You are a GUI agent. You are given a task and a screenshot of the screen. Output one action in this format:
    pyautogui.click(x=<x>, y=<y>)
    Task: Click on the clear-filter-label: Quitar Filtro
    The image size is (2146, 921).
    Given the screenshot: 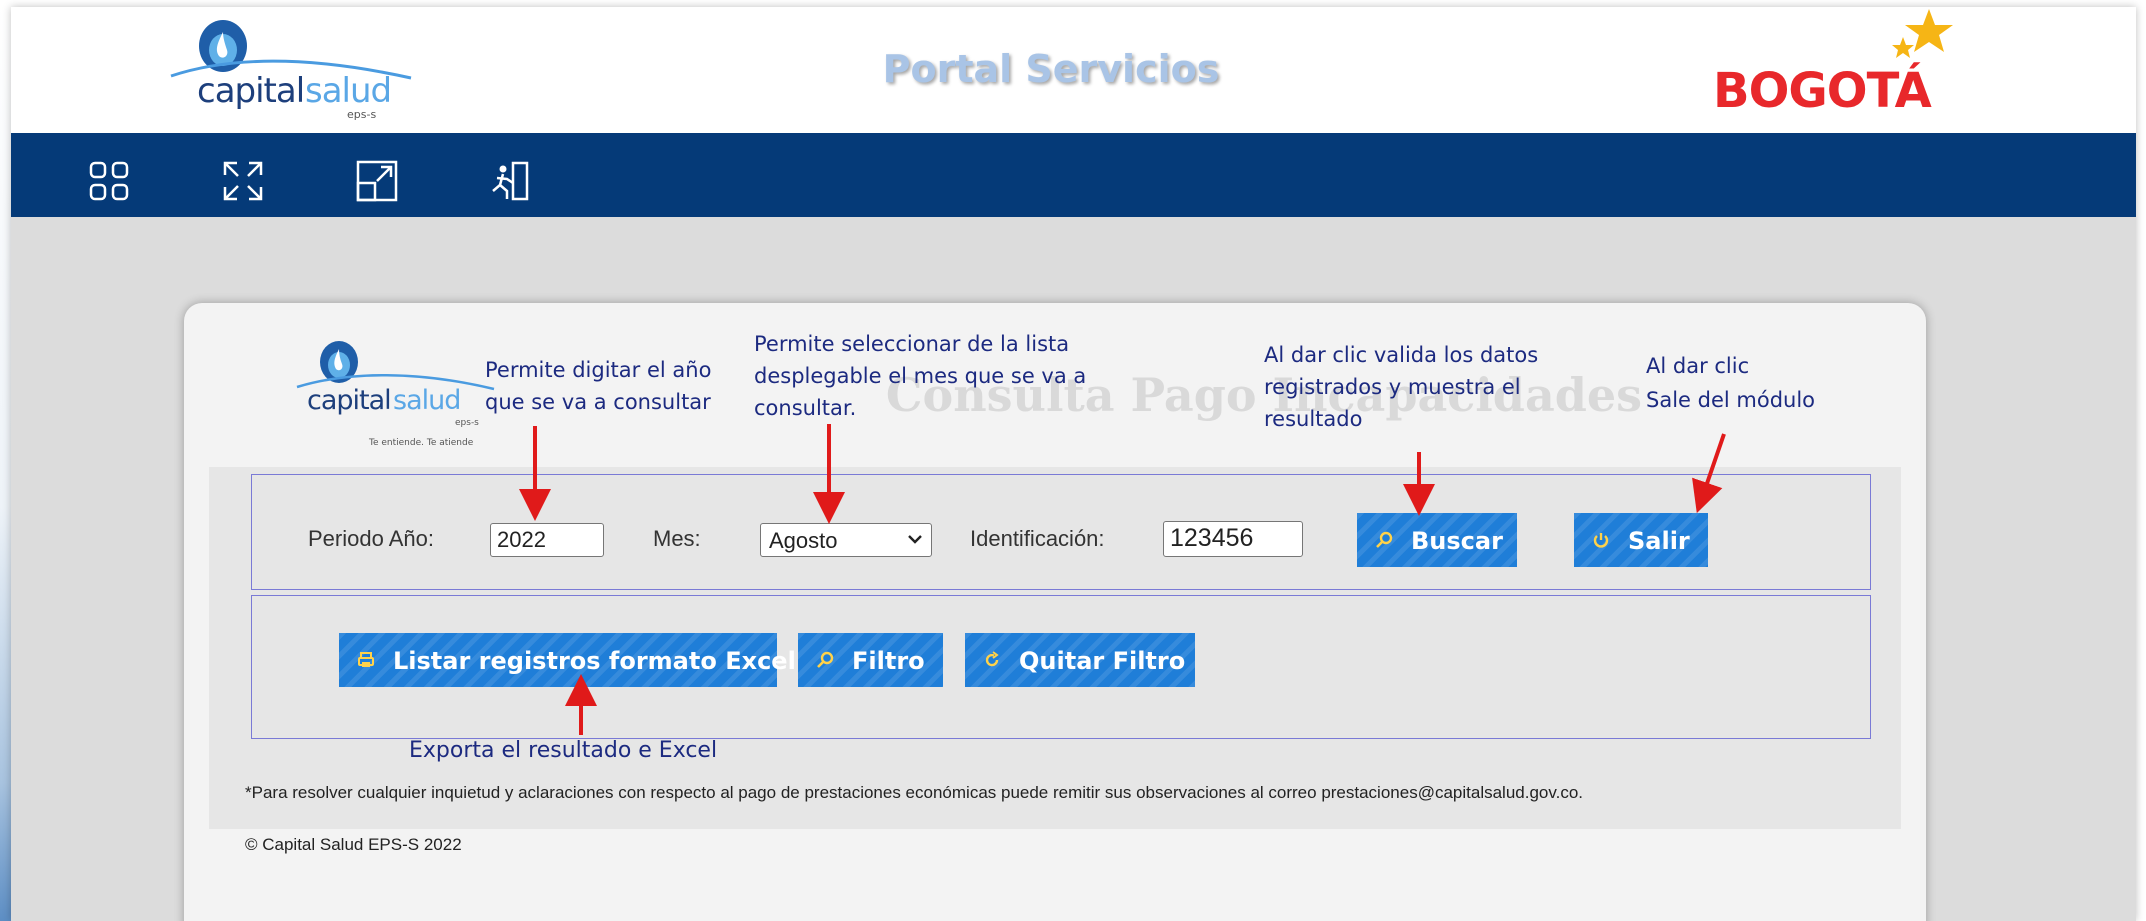 What is the action you would take?
    pyautogui.click(x=1102, y=661)
    